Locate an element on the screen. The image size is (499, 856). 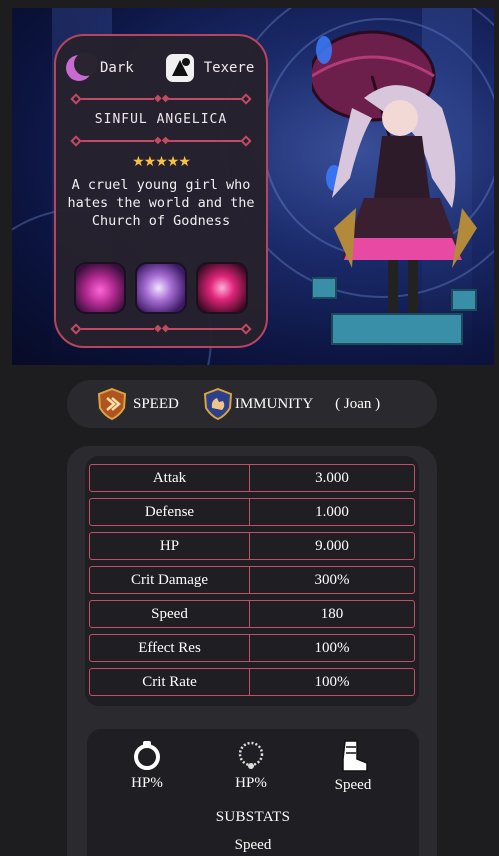
substat-item: Speed is located at coordinates (253, 845).